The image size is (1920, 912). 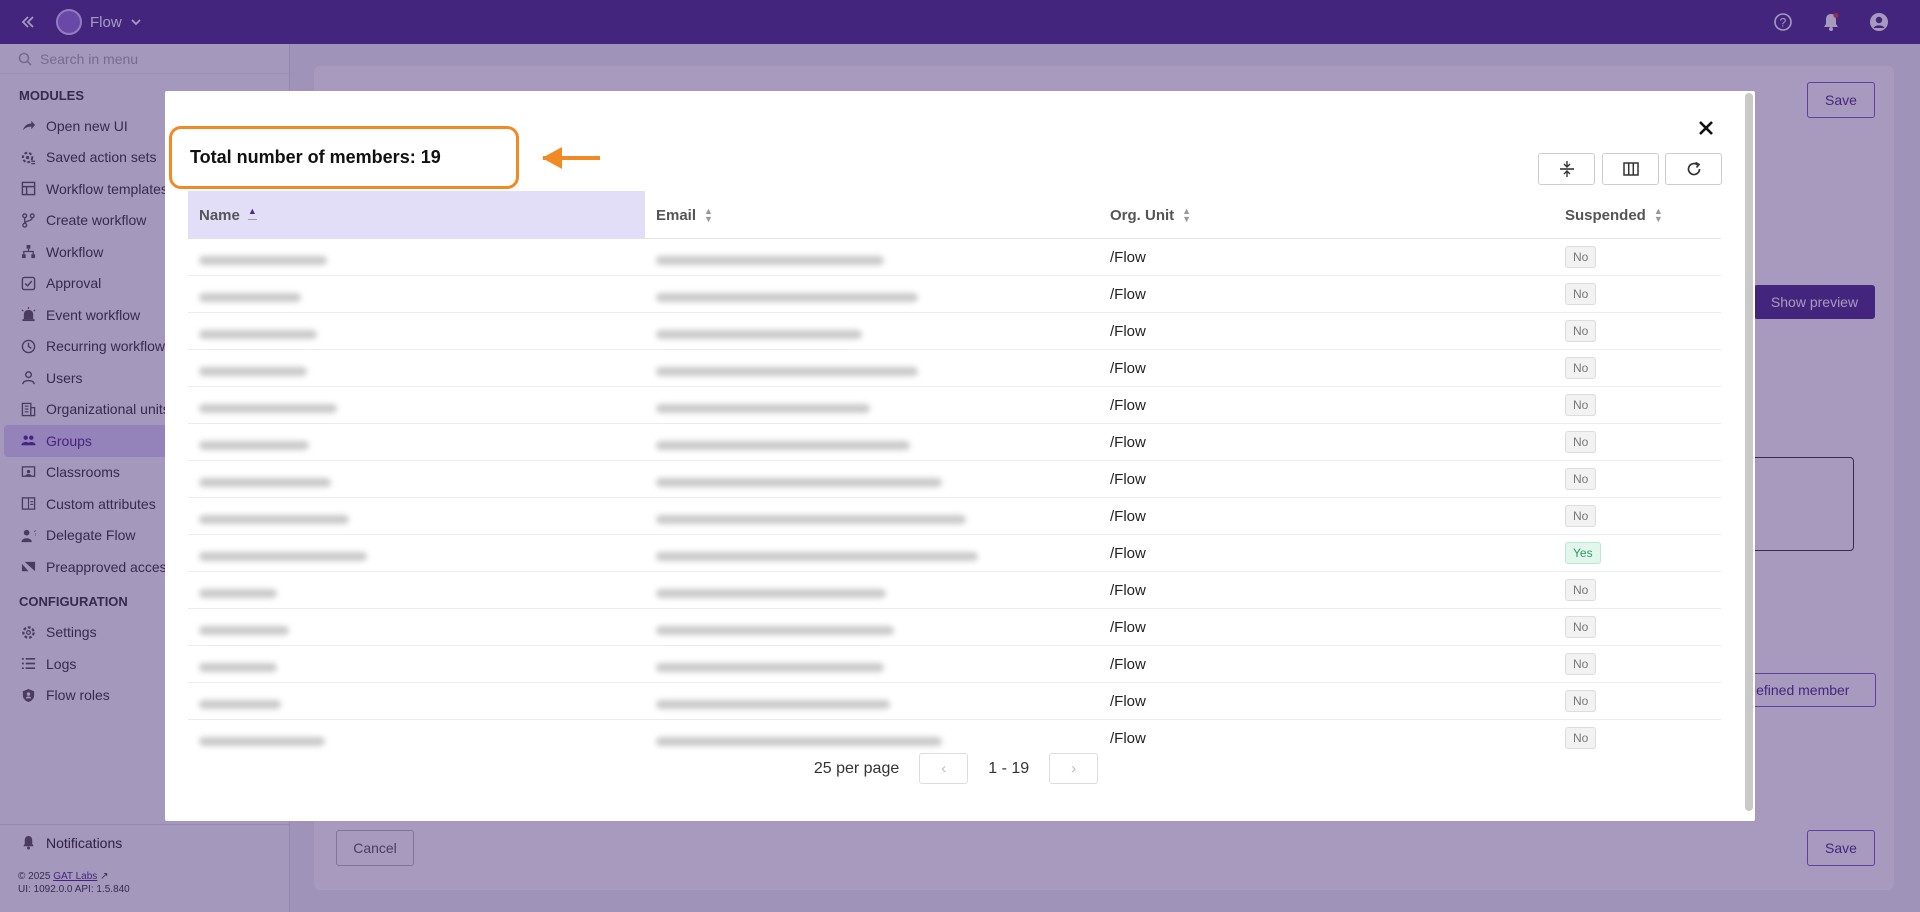 What do you see at coordinates (1583, 553) in the screenshot?
I see `suspended-badge: Yes` at bounding box center [1583, 553].